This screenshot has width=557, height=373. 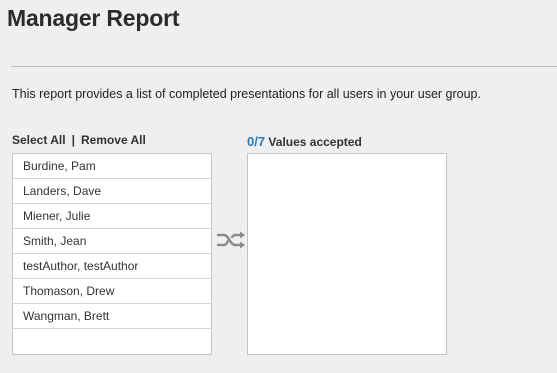 I want to click on list-item: Burdine, Pam, so click(x=112, y=166).